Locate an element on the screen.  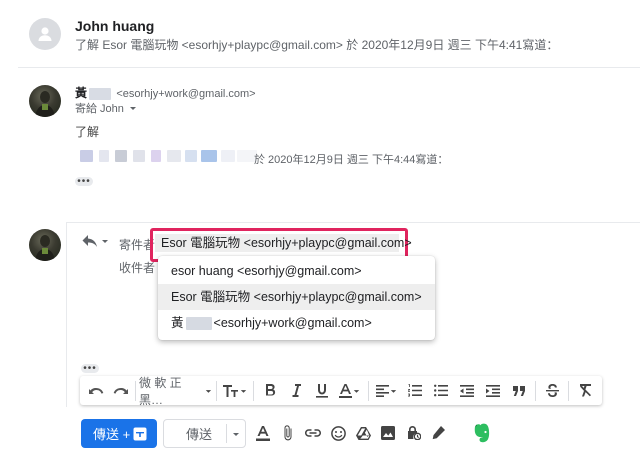
bold-button is located at coordinates (270, 391).